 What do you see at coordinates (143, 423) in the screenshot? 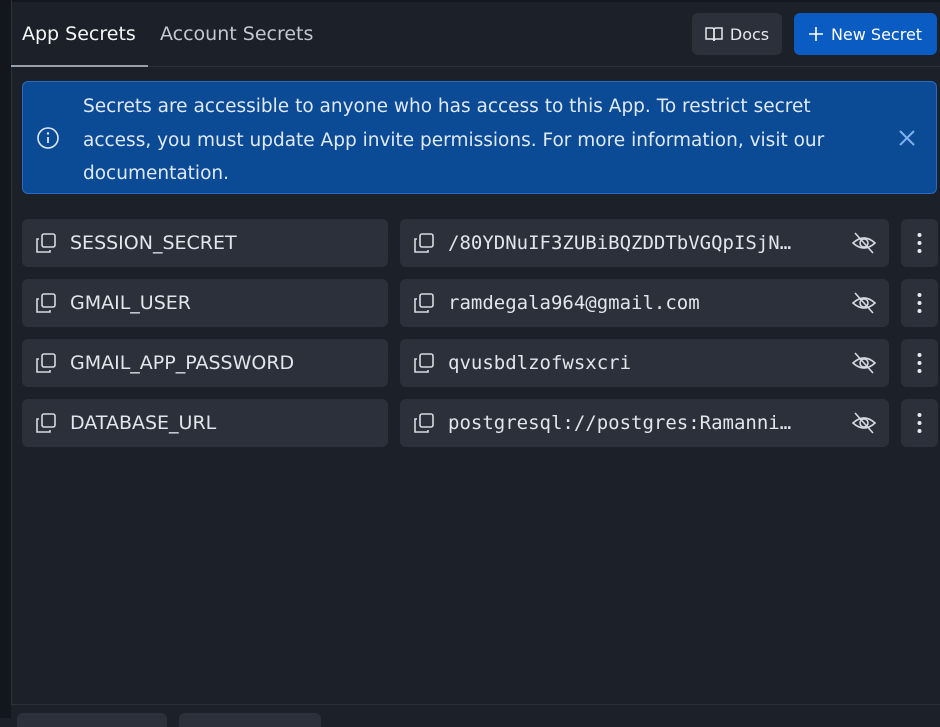
I see `secret-key: DATABASE_URL` at bounding box center [143, 423].